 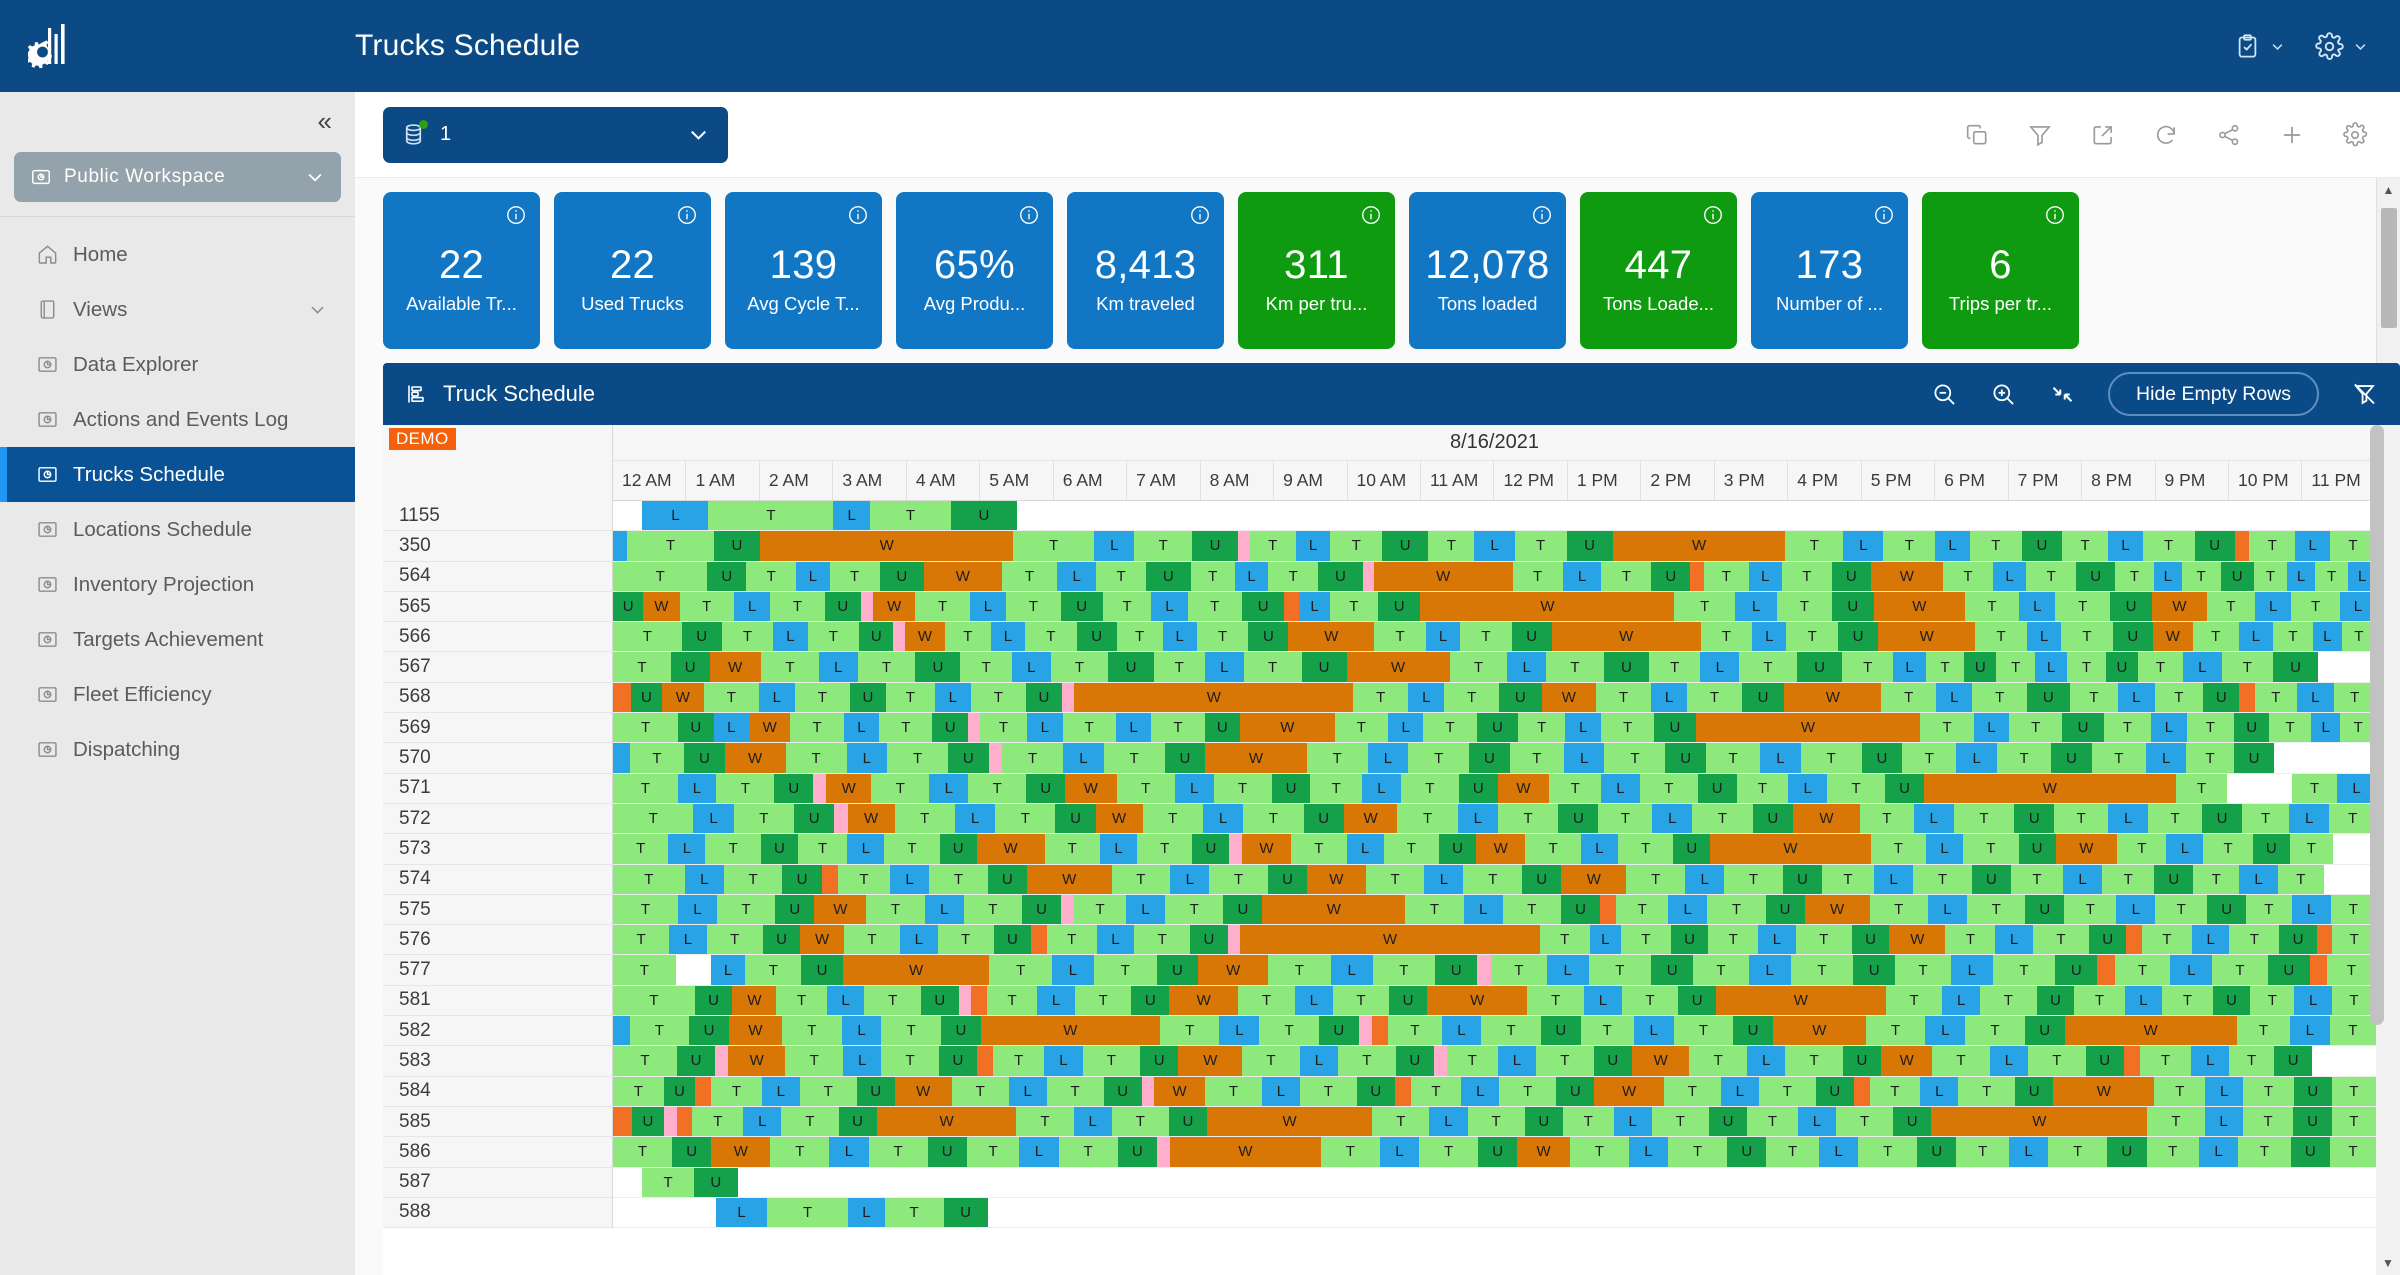 What do you see at coordinates (1379, 1091) in the screenshot?
I see `gantt-row: 584 T U T L T U W T L T U W T L T U T L T U W T L T U T L T U W T L T U T` at bounding box center [1379, 1091].